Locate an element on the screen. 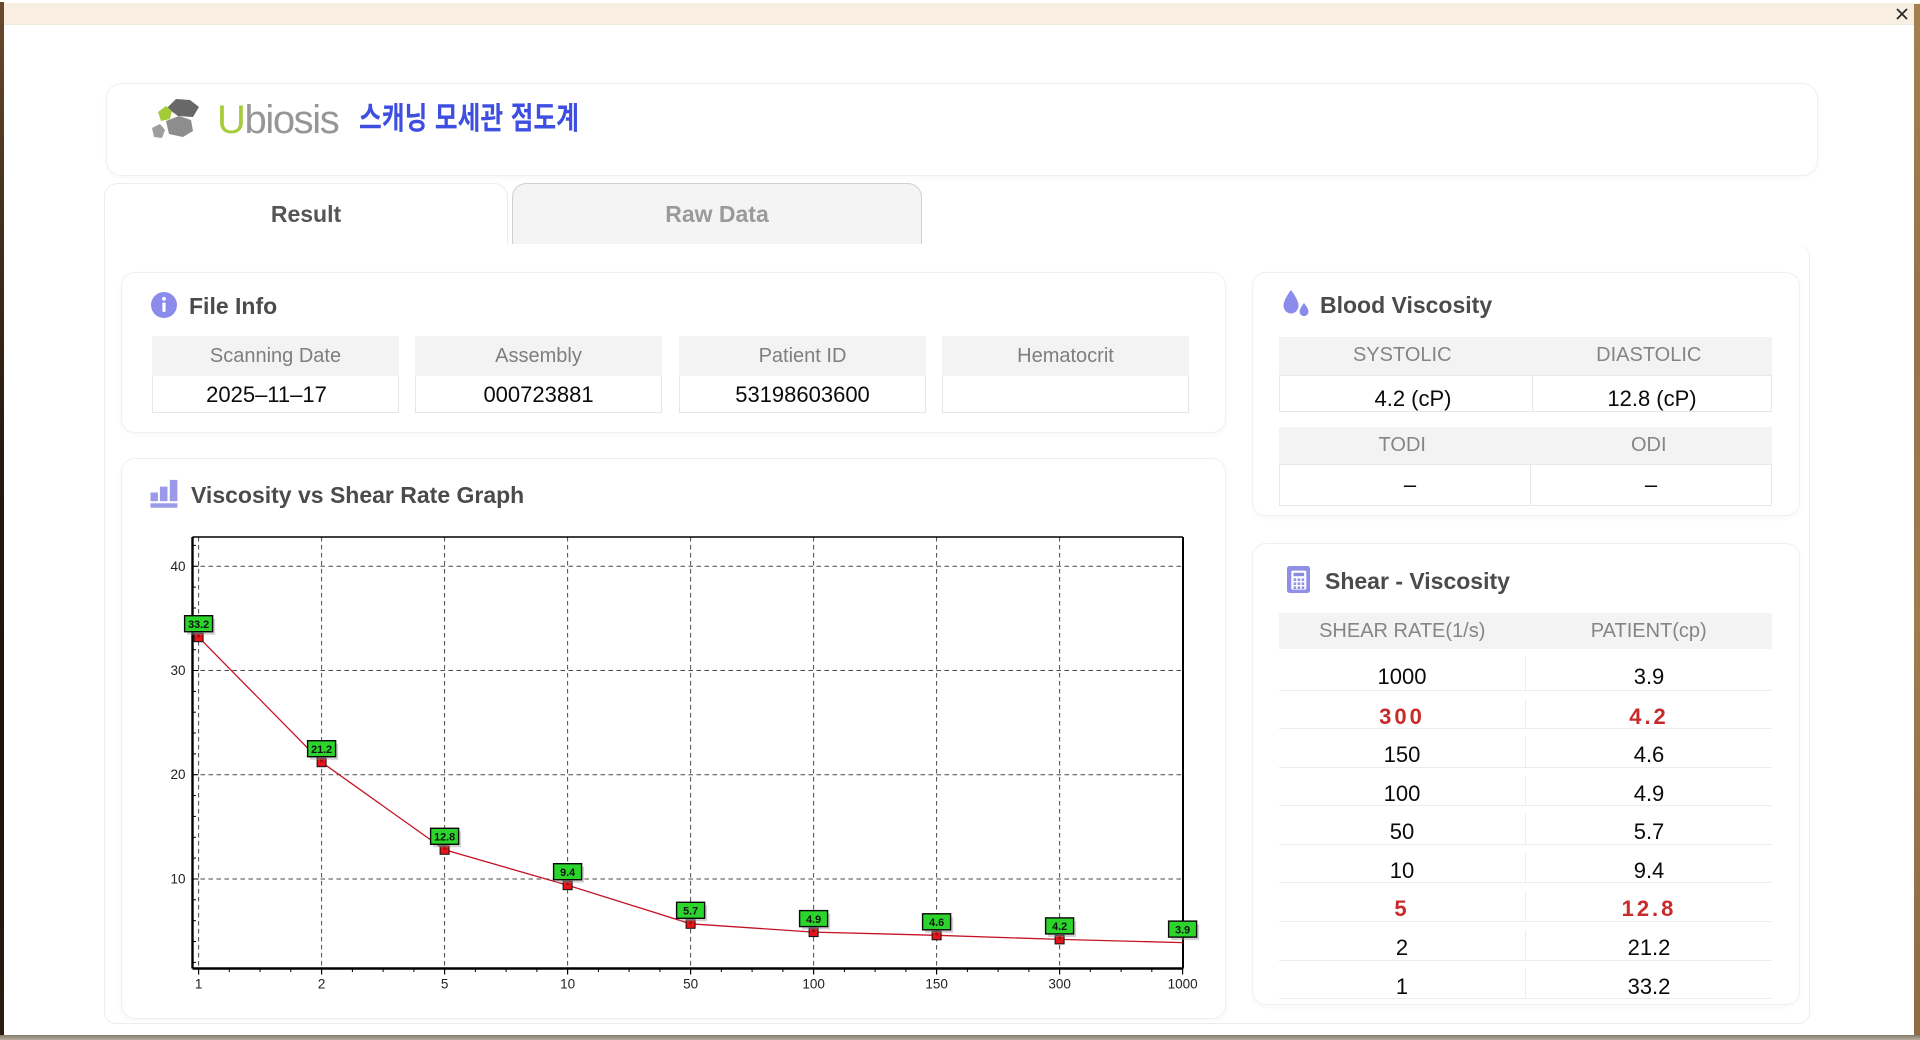 The width and height of the screenshot is (1920, 1040). svg-text: 4.2 is located at coordinates (1059, 927).